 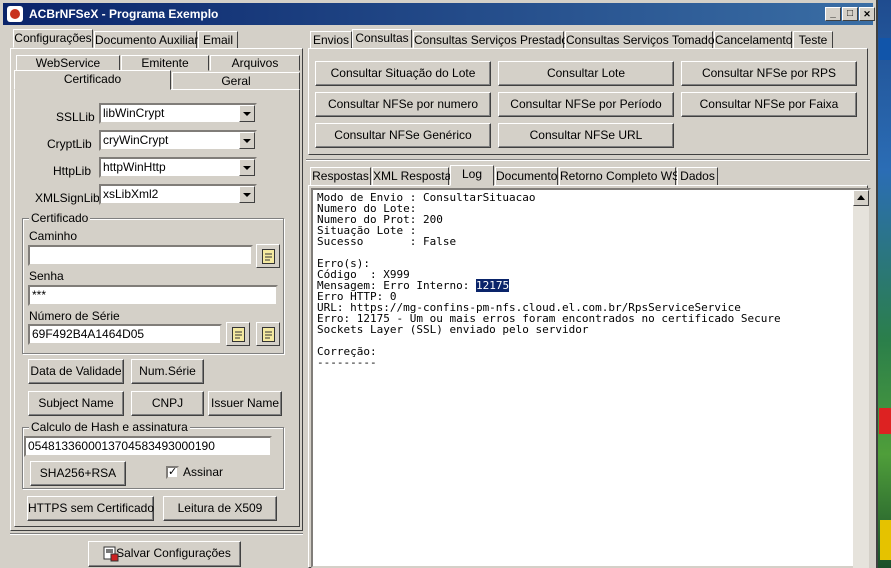 I want to click on certificate-info-button, so click(x=268, y=334).